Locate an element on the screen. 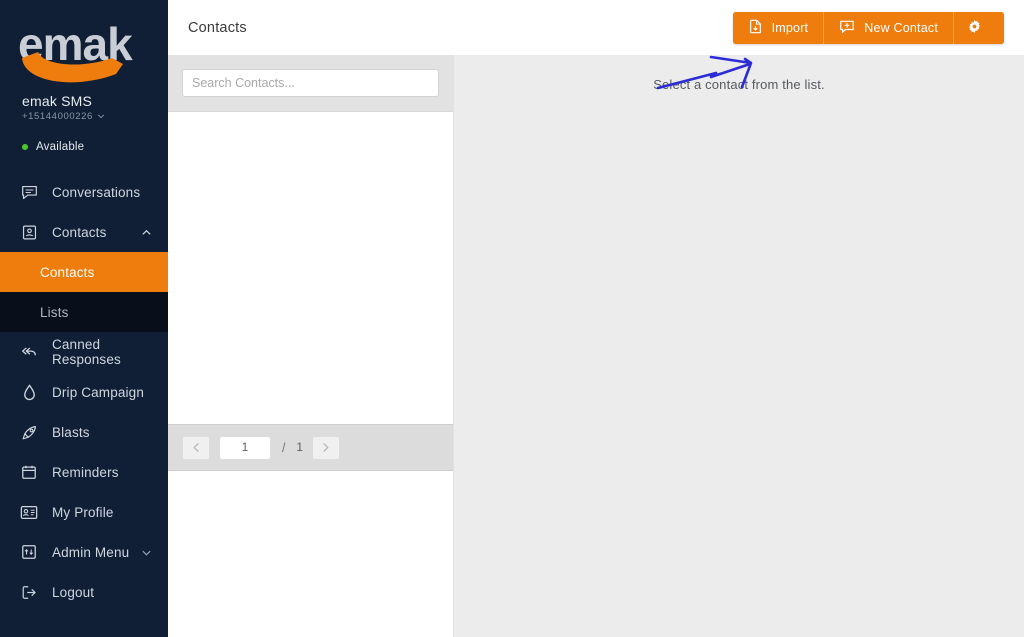 This screenshot has width=1024, height=637. sidebar-item-drip-campaign: Drip Campaign is located at coordinates (84, 392).